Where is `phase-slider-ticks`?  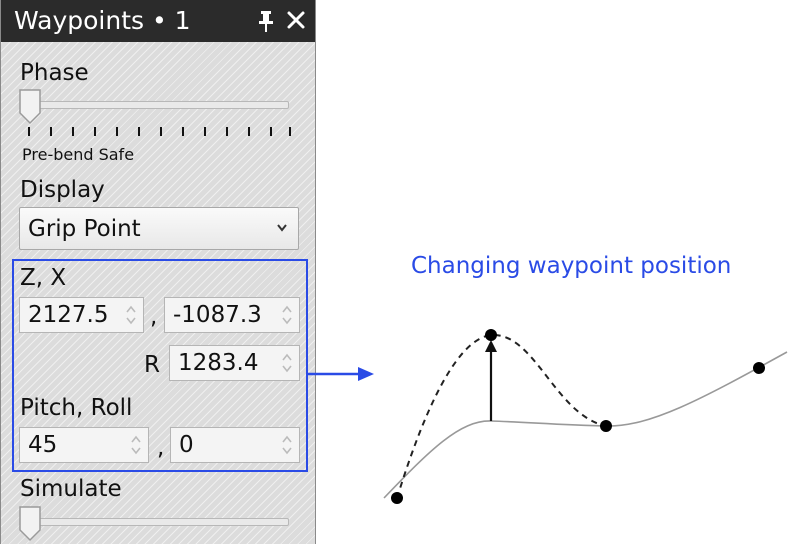 phase-slider-ticks is located at coordinates (160, 132).